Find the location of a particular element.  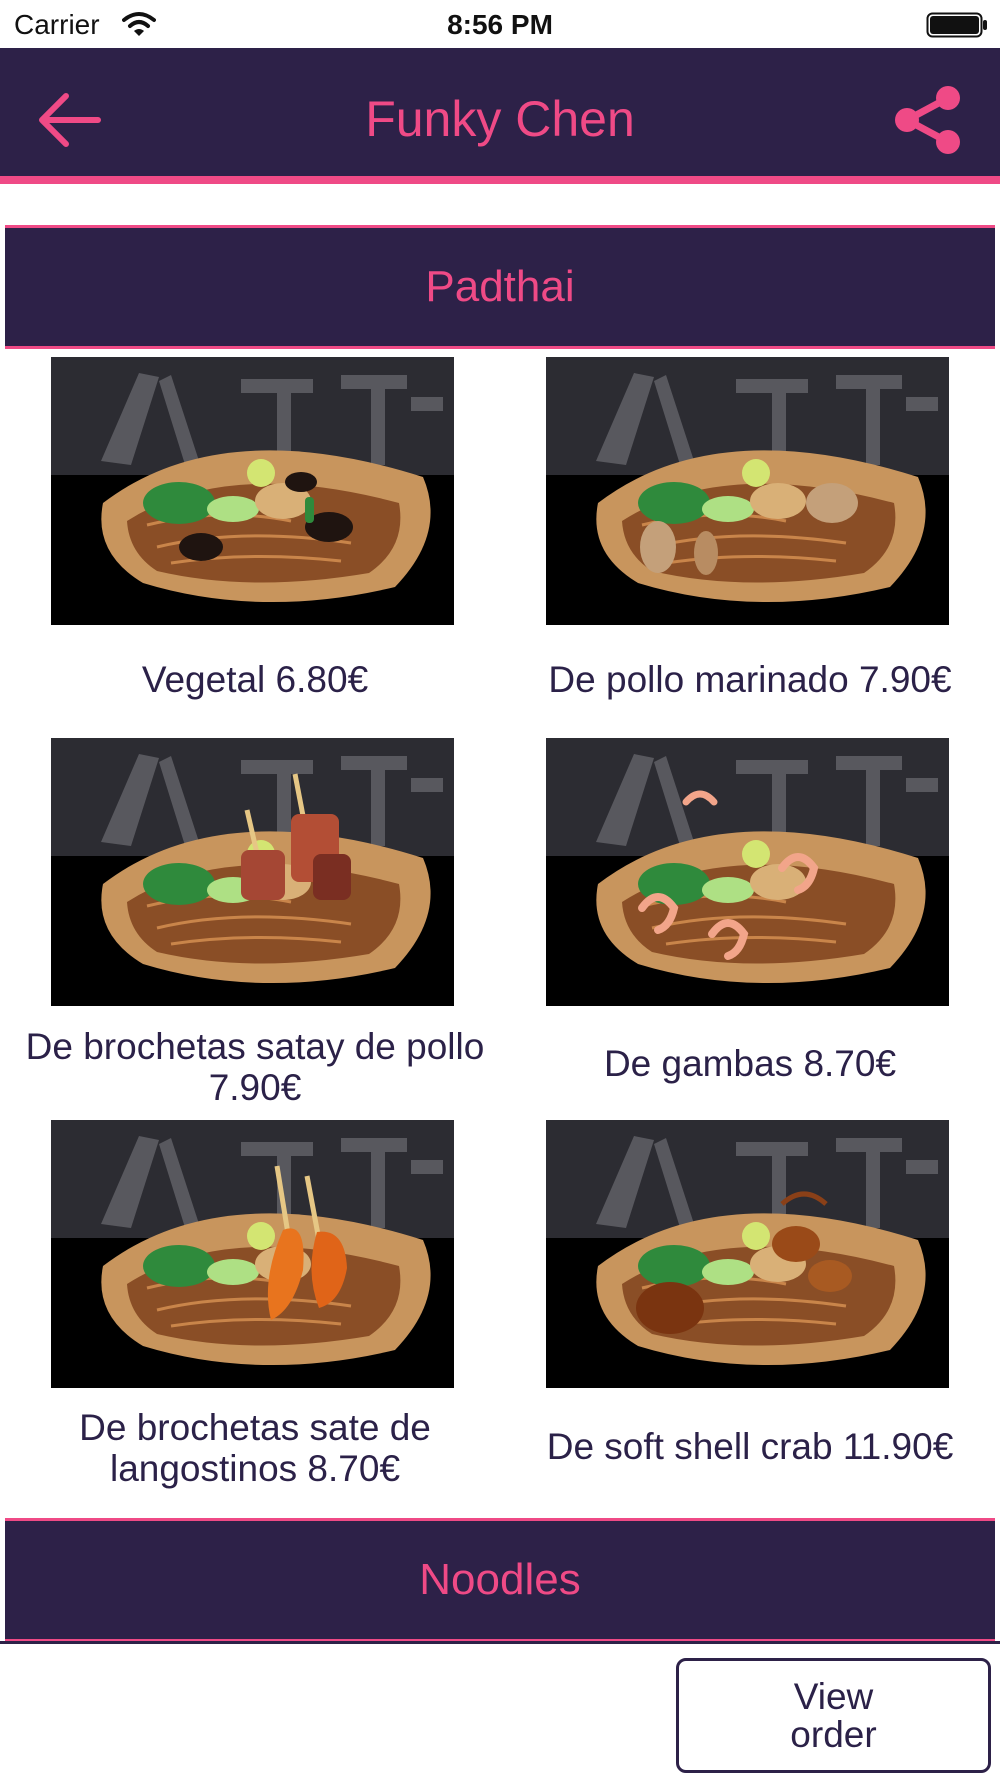

view-order-label: View order is located at coordinates (833, 1715).